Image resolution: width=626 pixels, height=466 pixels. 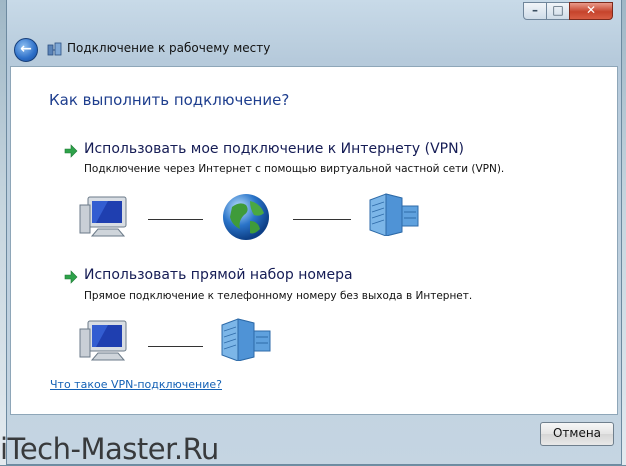 What do you see at coordinates (169, 48) in the screenshot?
I see `window-title: Подключение к рабочему месту` at bounding box center [169, 48].